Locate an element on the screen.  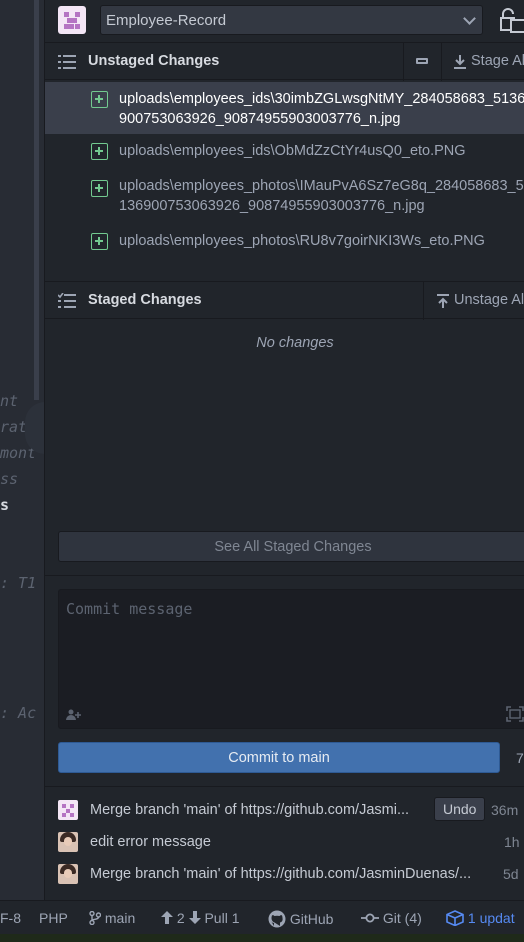
add-coauthor-icon is located at coordinates (74, 715).